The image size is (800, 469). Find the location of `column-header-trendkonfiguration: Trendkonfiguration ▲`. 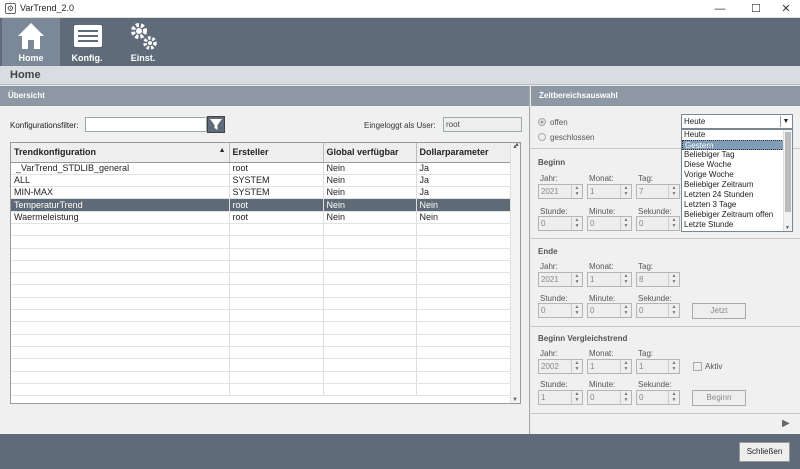

column-header-trendkonfiguration: Trendkonfiguration ▲ is located at coordinates (120, 153).